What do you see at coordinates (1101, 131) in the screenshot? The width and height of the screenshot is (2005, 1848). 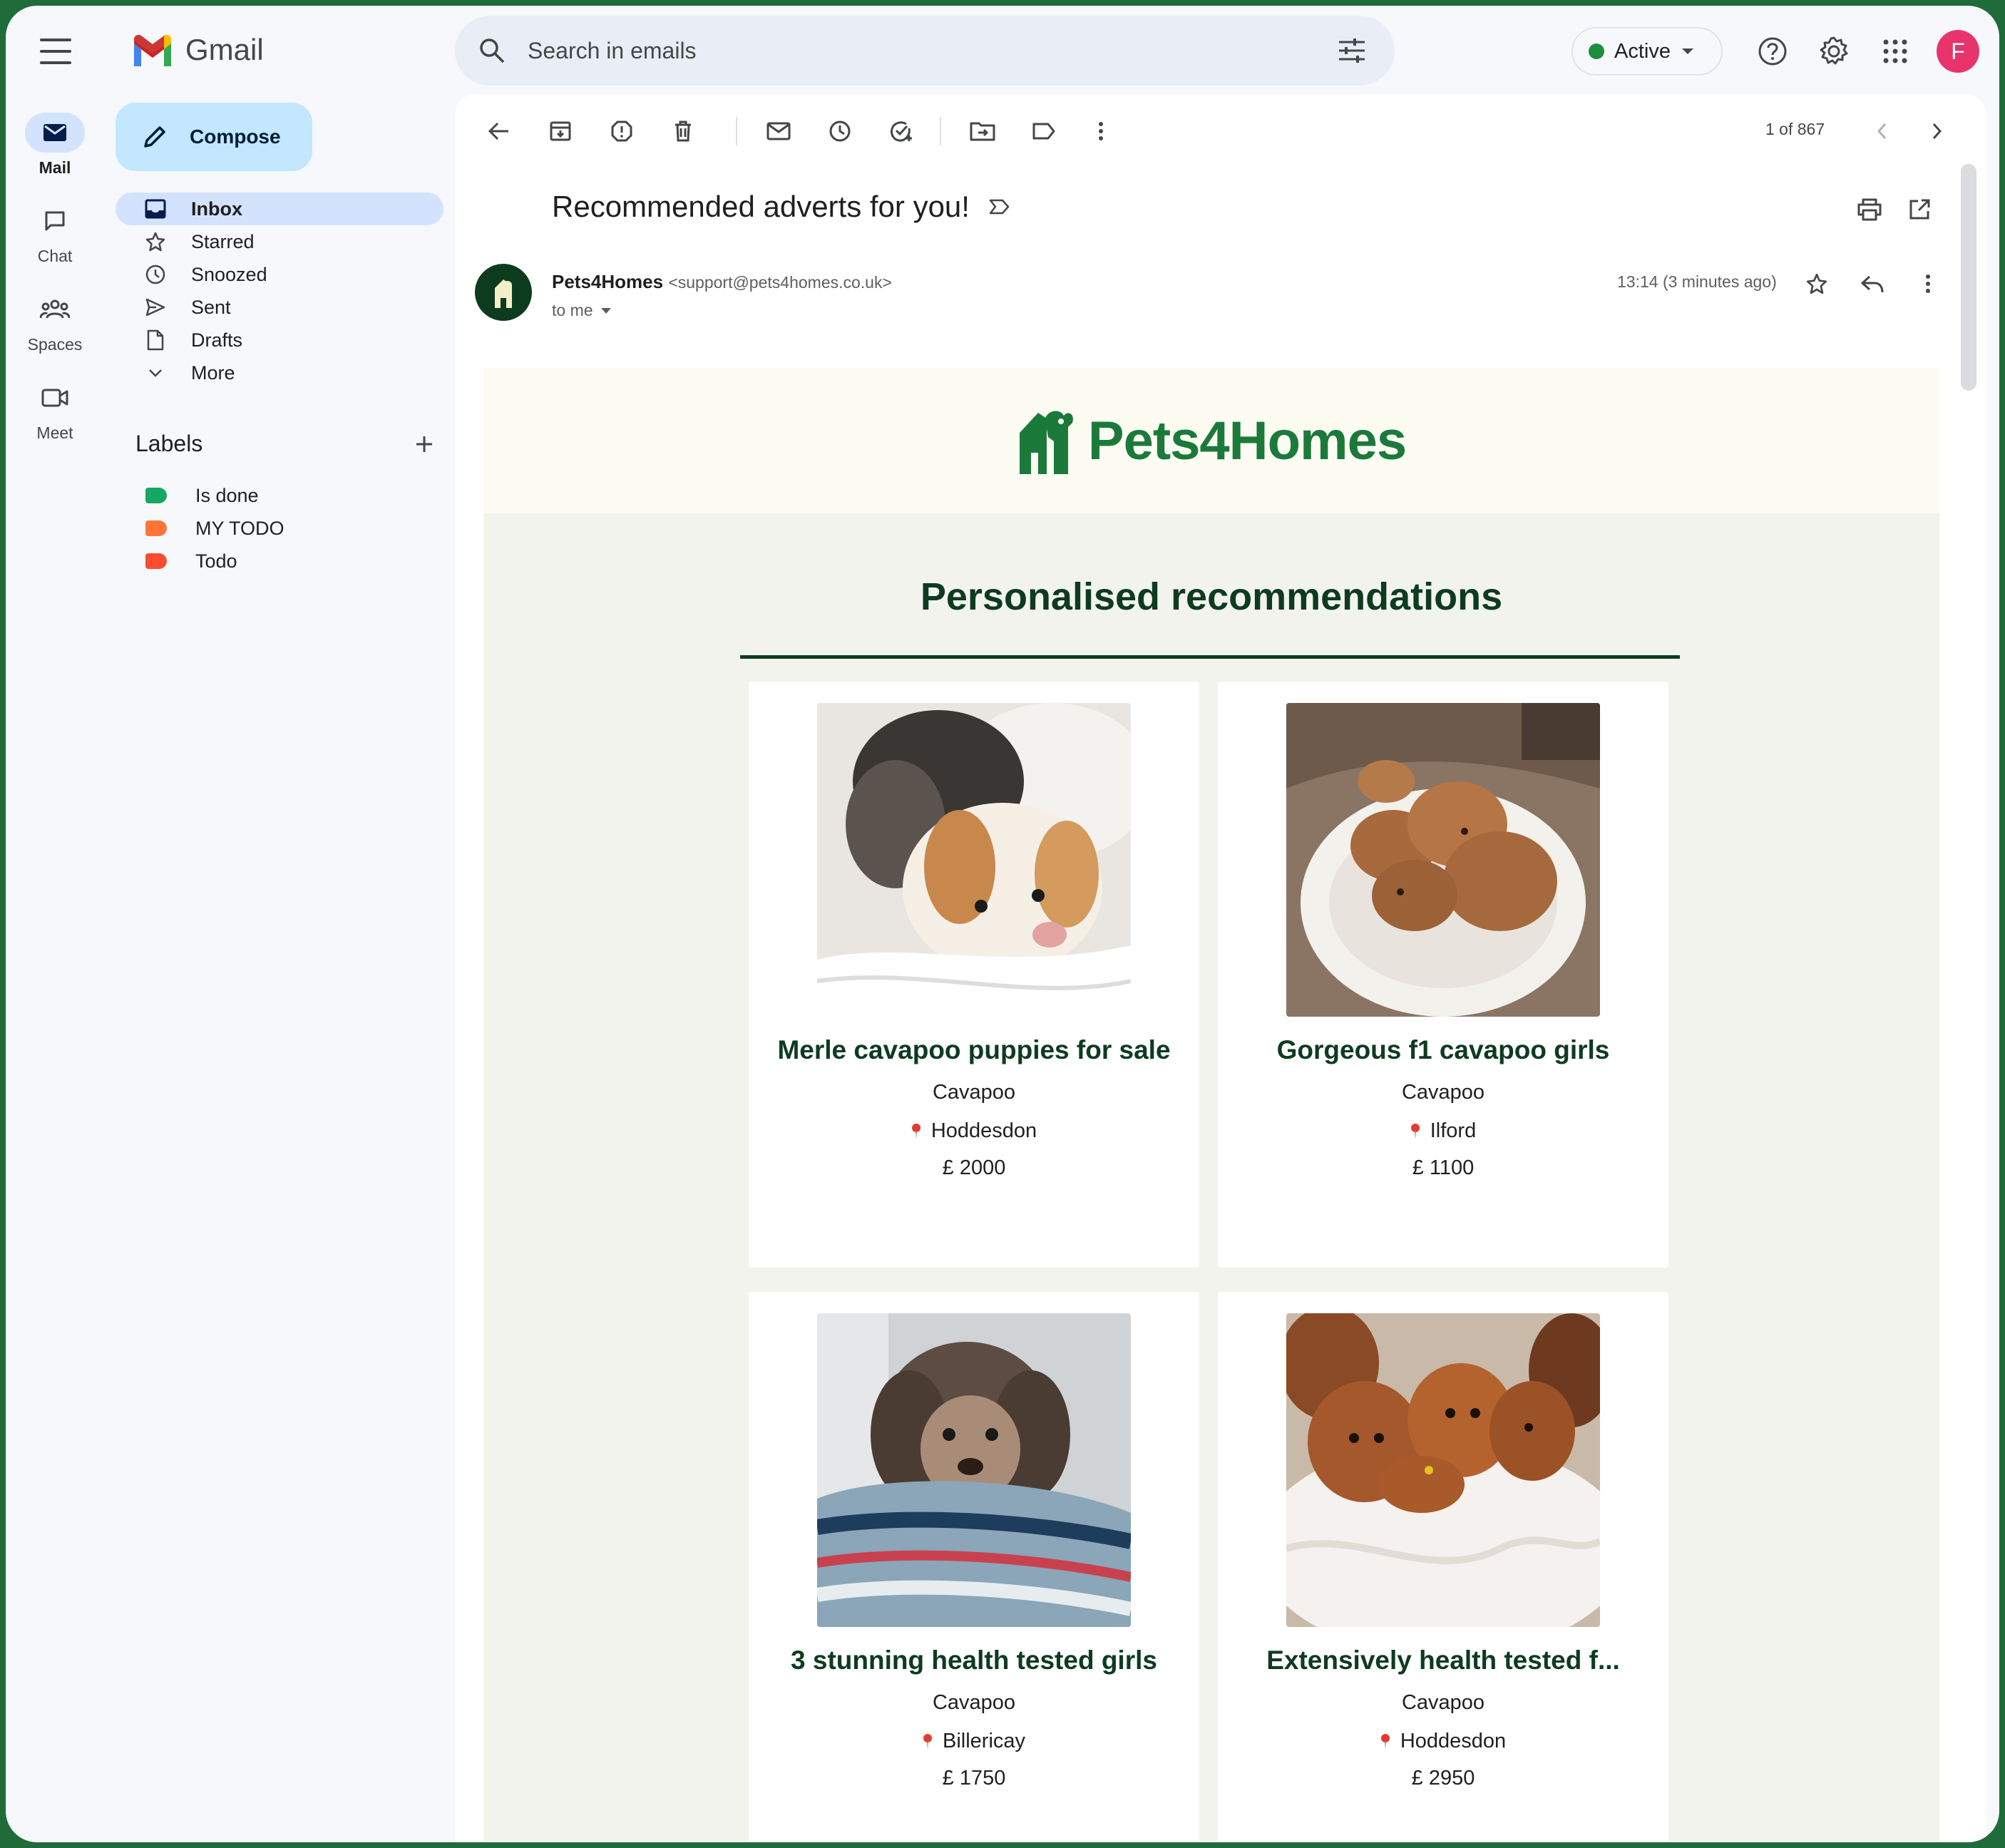 I see `more-vert-icon` at bounding box center [1101, 131].